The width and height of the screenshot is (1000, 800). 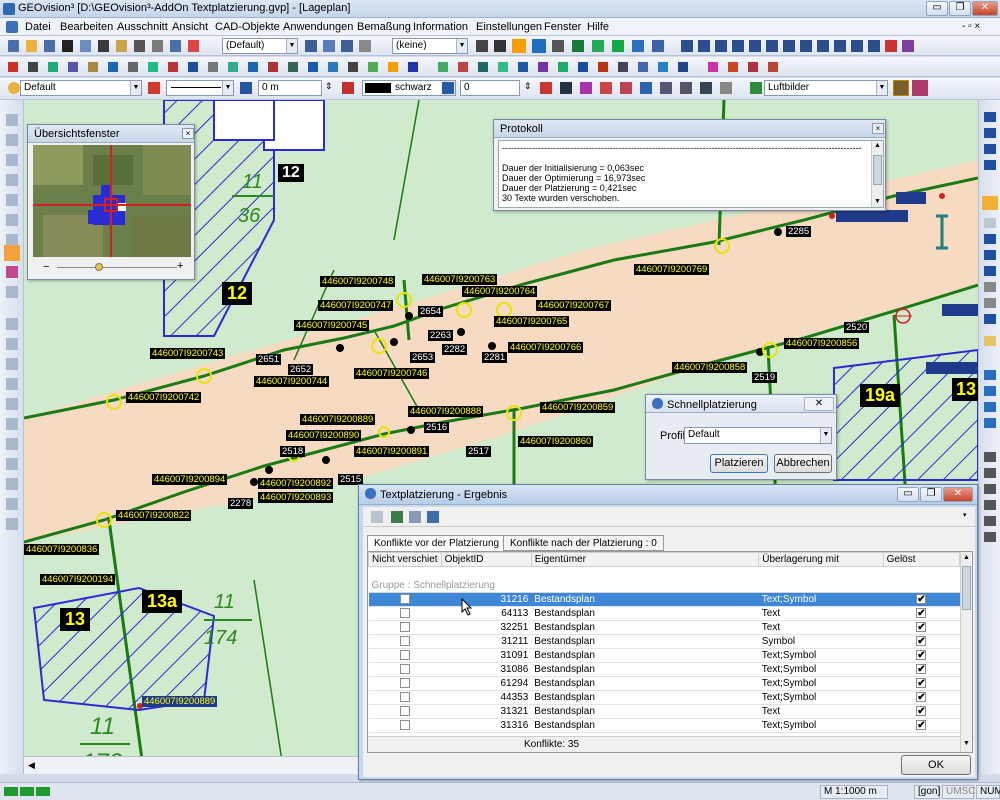 What do you see at coordinates (188, 133) in the screenshot?
I see `overview-close-button: ×` at bounding box center [188, 133].